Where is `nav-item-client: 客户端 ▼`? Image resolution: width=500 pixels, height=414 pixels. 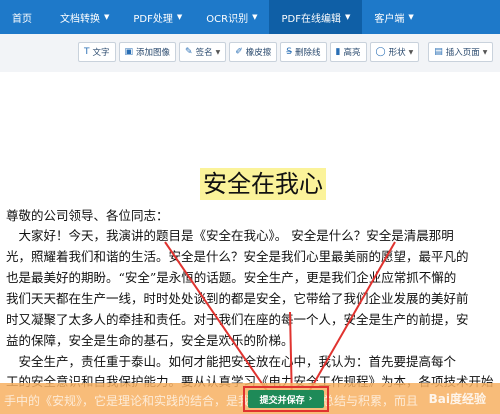
nav-item-client: 客户端 ▼ is located at coordinates (393, 17).